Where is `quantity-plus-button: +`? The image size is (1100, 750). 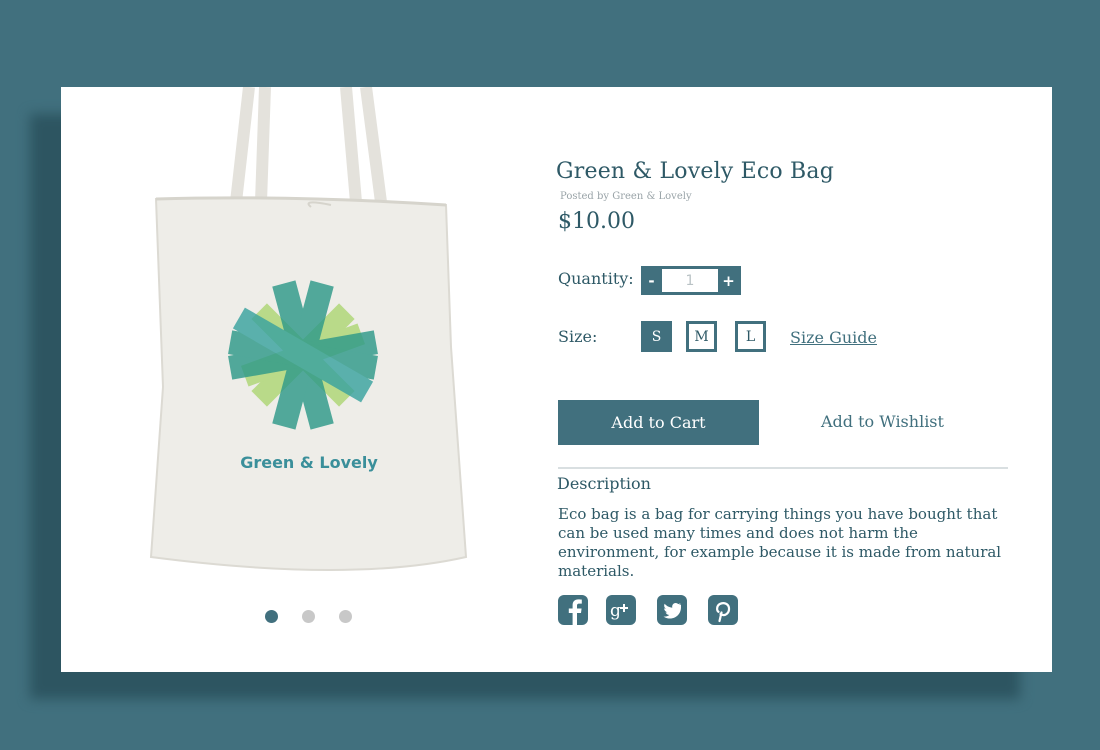
quantity-plus-button: + is located at coordinates (728, 280).